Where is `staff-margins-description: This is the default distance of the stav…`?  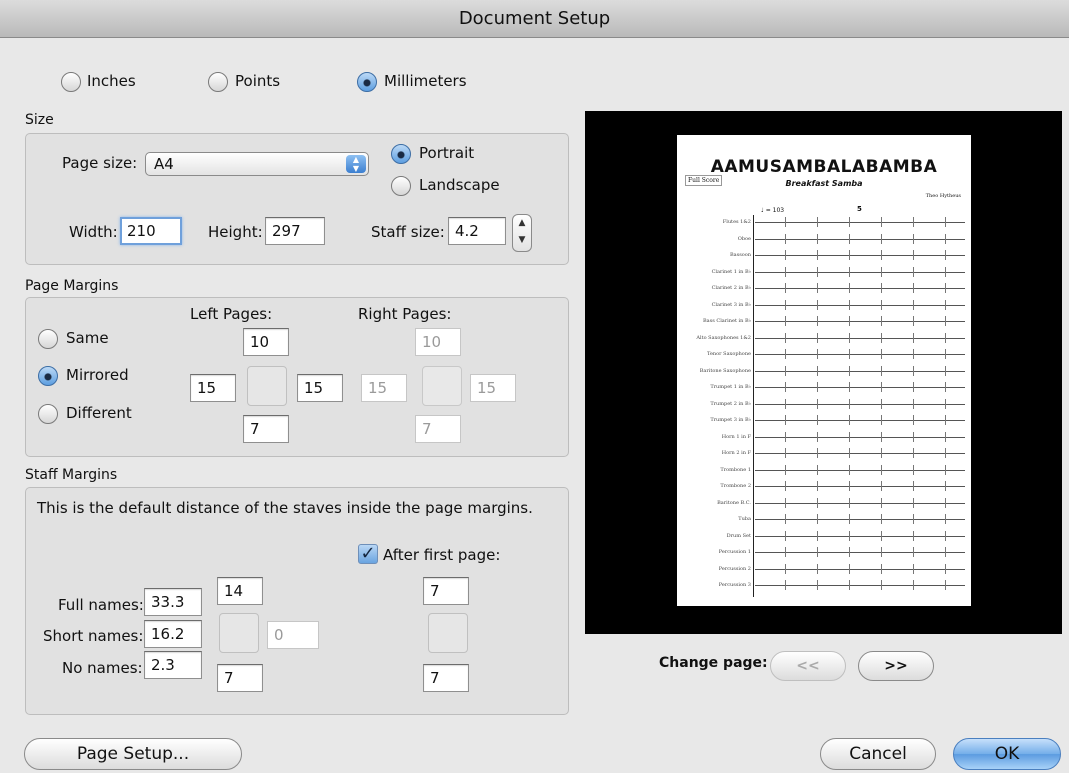
staff-margins-description: This is the default distance of the stav… is located at coordinates (285, 508).